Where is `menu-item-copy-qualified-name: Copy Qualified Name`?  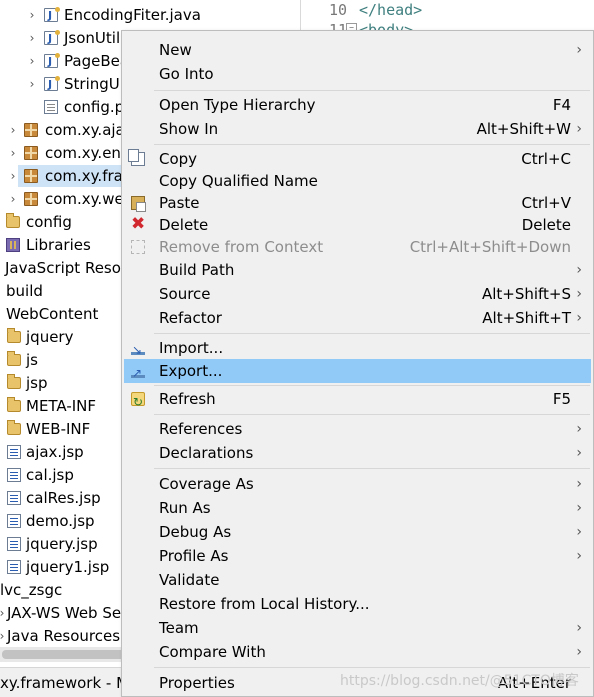
menu-item-copy-qualified-name: Copy Qualified Name is located at coordinates (357, 181).